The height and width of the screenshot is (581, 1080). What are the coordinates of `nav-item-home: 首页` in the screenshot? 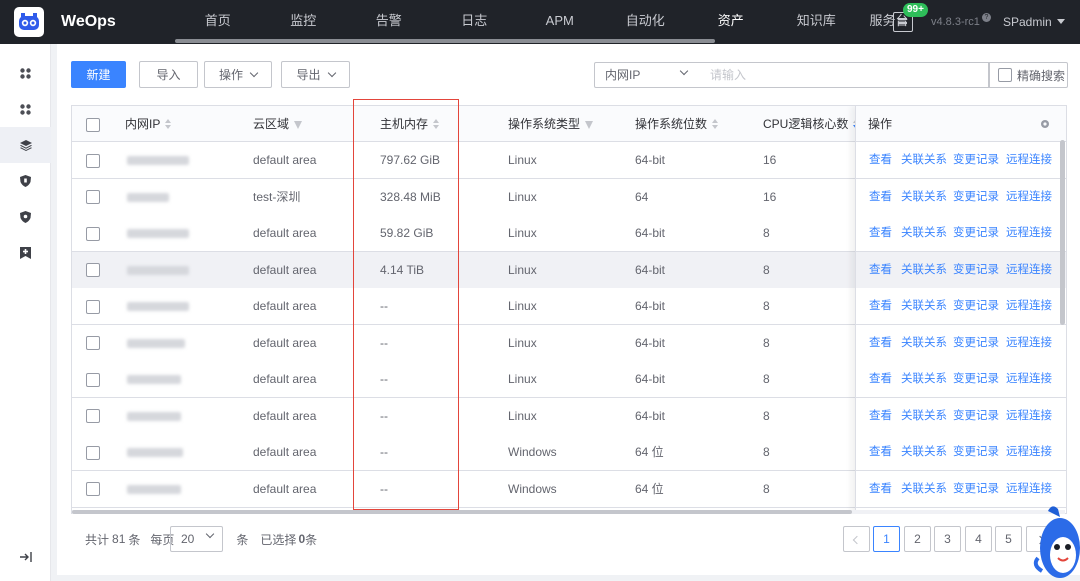 It's located at (218, 22).